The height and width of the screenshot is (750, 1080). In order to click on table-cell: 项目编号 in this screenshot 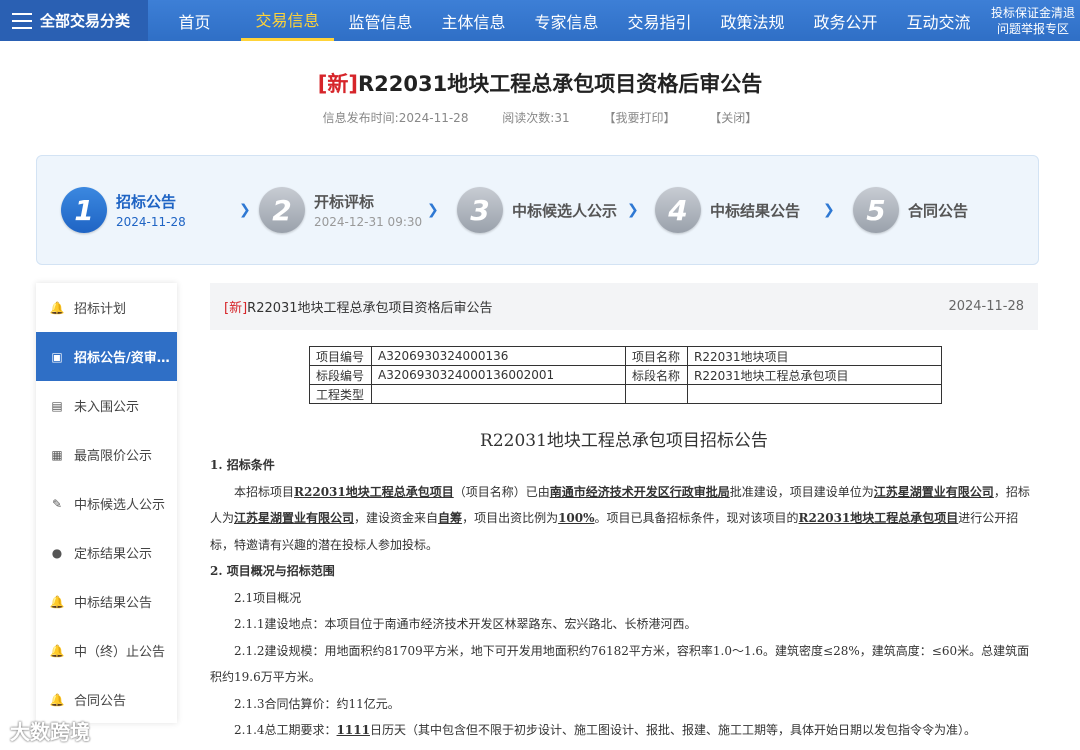, I will do `click(340, 356)`.